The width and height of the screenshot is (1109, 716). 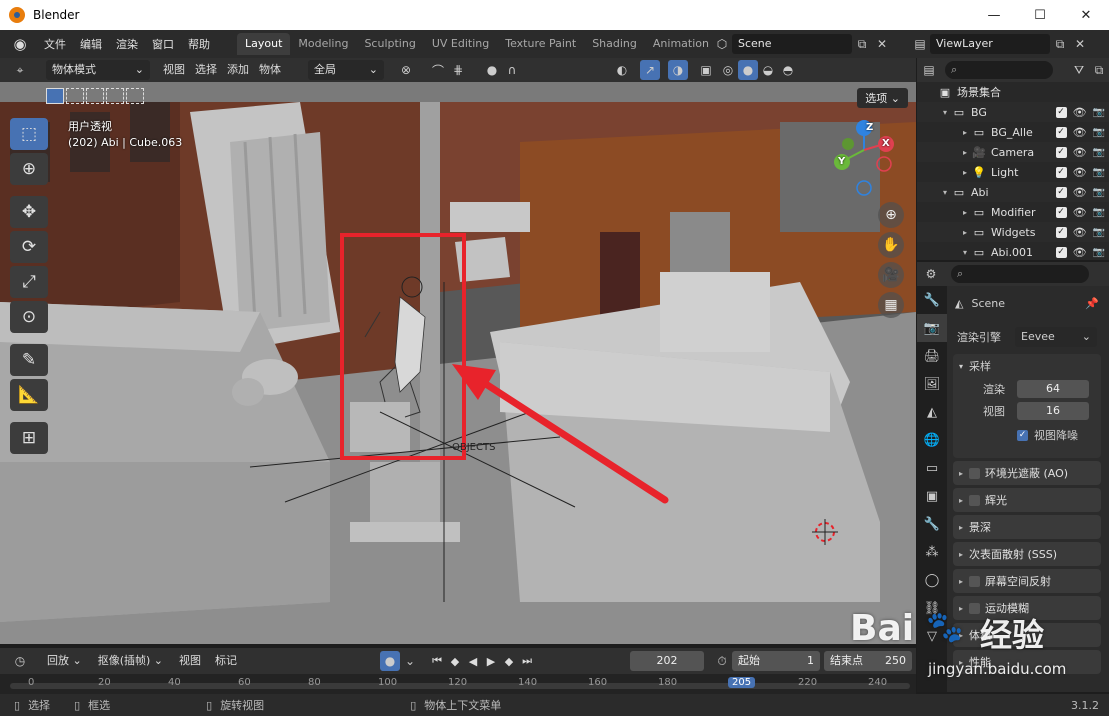 What do you see at coordinates (932, 440) in the screenshot?
I see `world-tab-icon: 🌐` at bounding box center [932, 440].